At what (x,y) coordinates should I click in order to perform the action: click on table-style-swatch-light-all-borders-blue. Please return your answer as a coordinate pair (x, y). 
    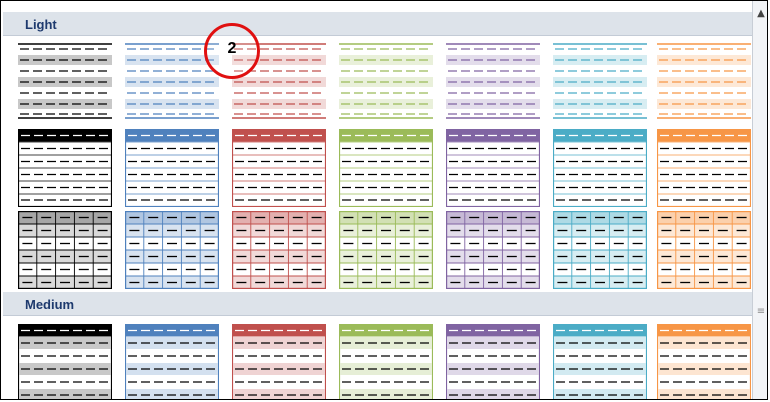
    Looking at the image, I should click on (172, 250).